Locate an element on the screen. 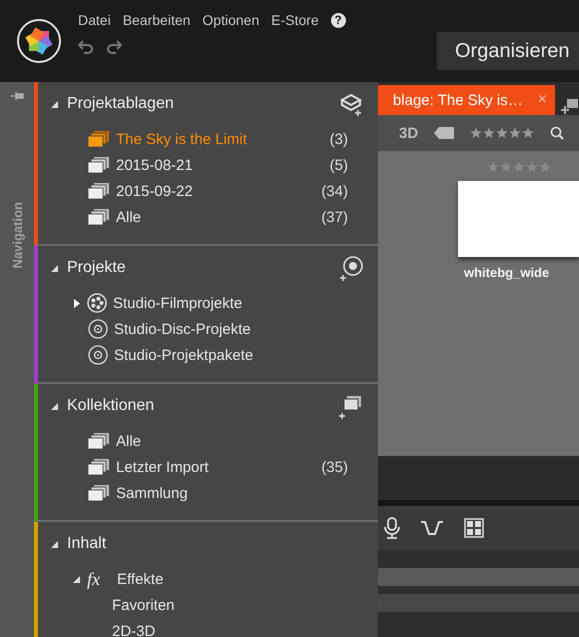  tree-item: The Sky is the Limit (3) is located at coordinates (208, 139).